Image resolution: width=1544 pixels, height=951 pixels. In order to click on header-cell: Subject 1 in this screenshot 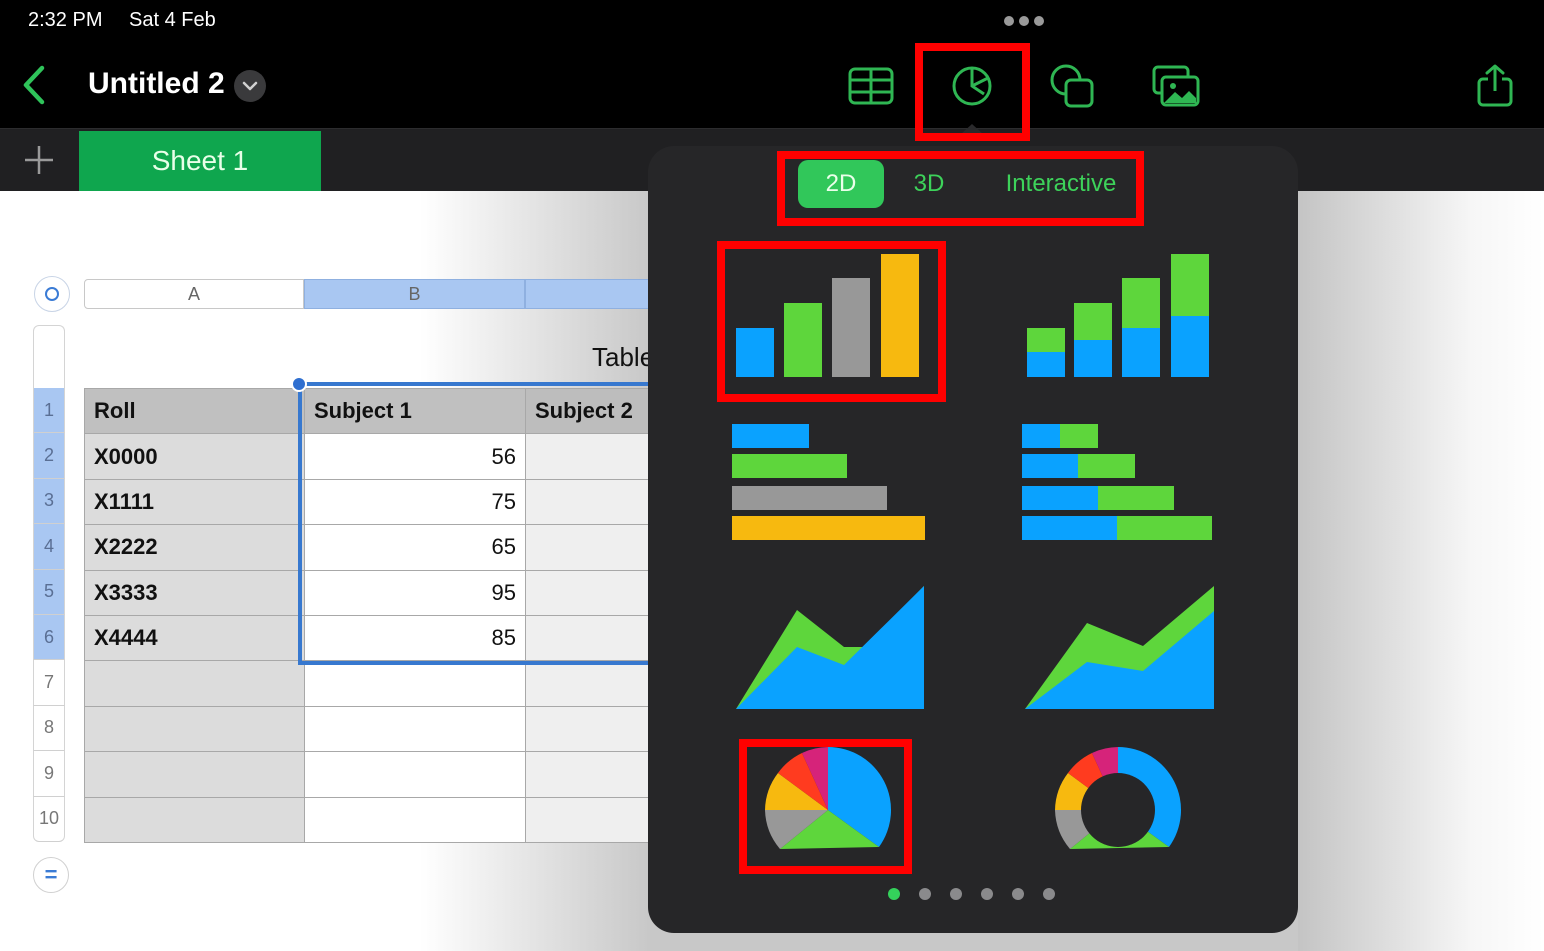, I will do `click(415, 411)`.